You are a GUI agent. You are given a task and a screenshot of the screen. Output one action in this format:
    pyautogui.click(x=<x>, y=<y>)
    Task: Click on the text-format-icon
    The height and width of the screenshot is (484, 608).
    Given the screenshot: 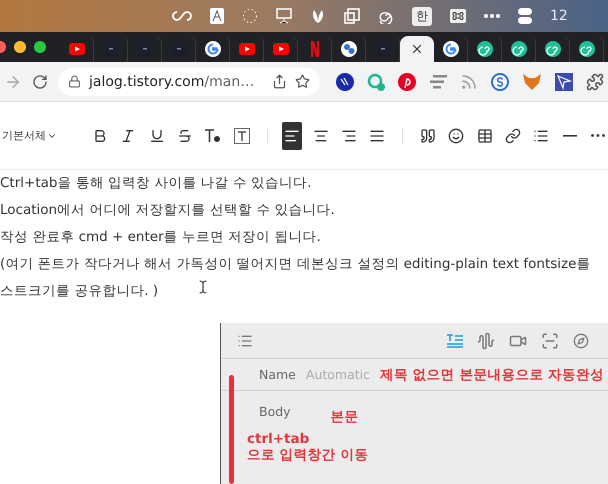 What is the action you would take?
    pyautogui.click(x=455, y=341)
    